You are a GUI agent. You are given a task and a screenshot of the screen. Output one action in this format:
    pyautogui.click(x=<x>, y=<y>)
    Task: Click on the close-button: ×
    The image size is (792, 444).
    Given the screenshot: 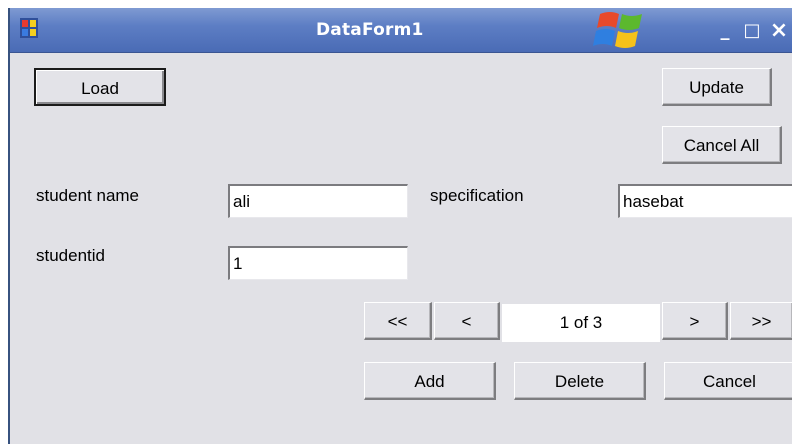 What is the action you would take?
    pyautogui.click(x=779, y=31)
    